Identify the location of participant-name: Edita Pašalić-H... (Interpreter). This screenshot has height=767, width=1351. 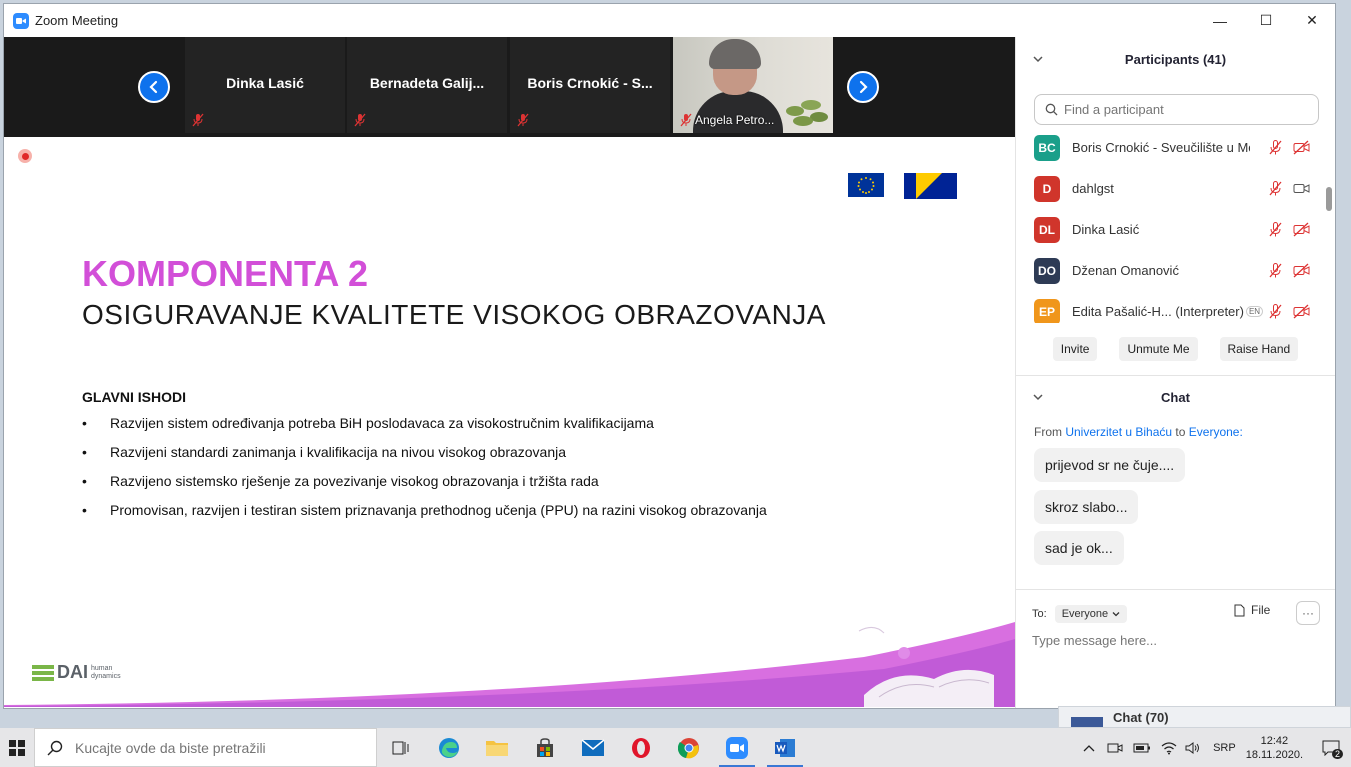
(1158, 311).